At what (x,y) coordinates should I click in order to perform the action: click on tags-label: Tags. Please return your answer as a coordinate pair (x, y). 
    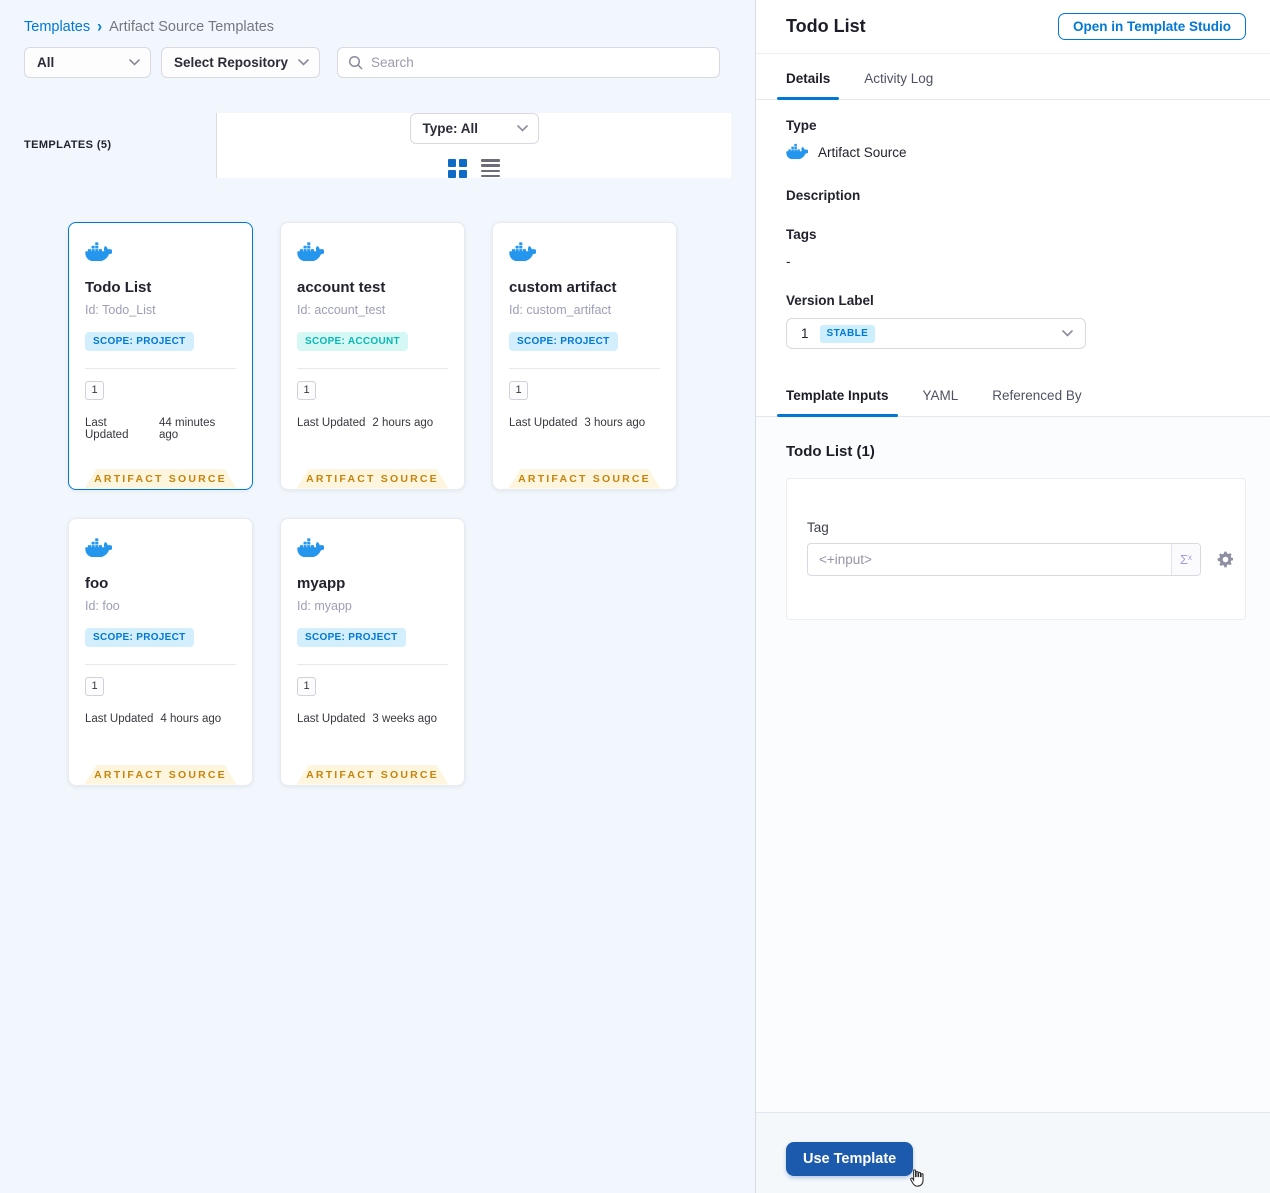
    Looking at the image, I should click on (801, 234).